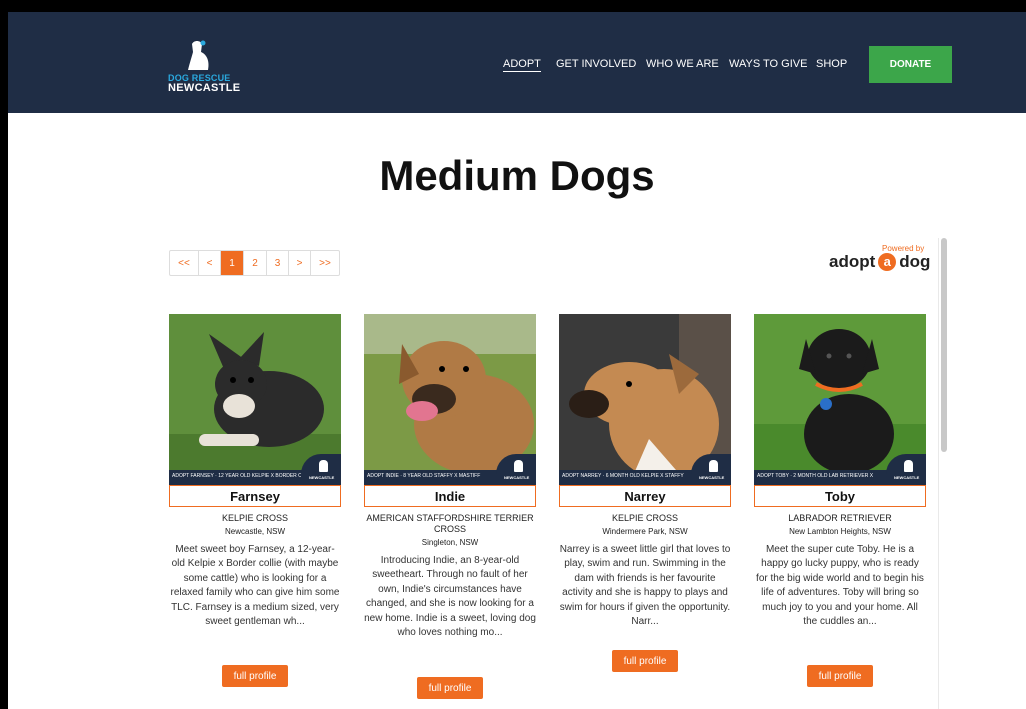 The image size is (1026, 709). I want to click on dog-name: Indie, so click(450, 496).